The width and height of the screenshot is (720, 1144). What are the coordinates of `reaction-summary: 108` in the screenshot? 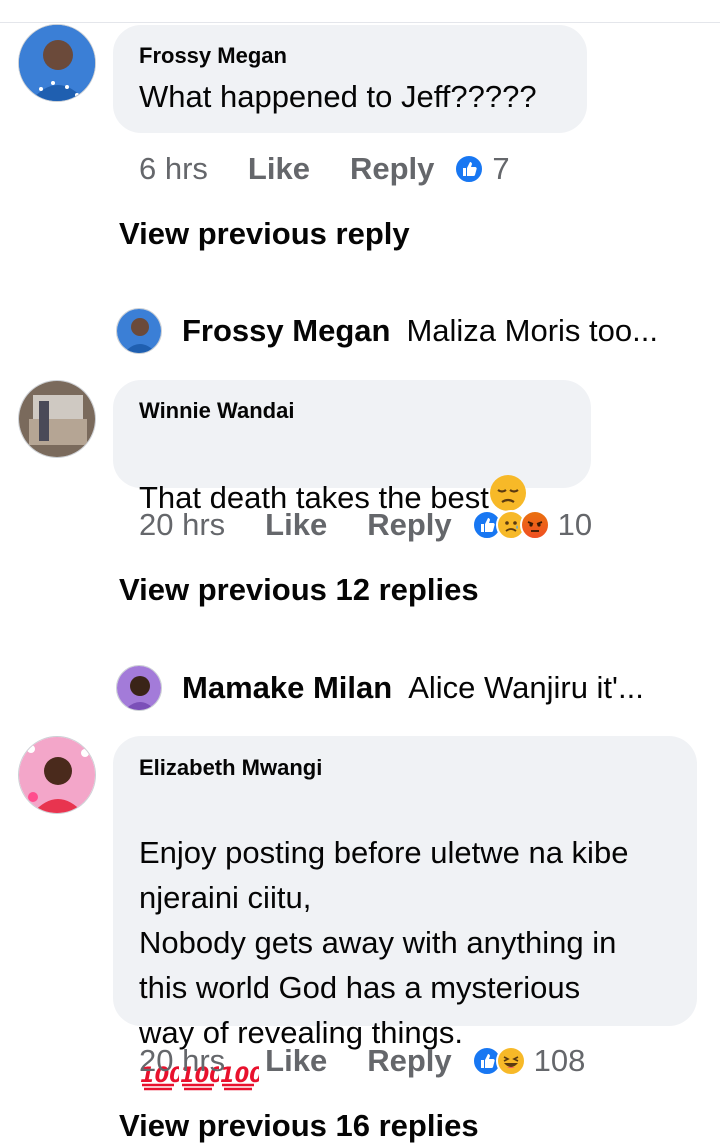 It's located at (528, 1061).